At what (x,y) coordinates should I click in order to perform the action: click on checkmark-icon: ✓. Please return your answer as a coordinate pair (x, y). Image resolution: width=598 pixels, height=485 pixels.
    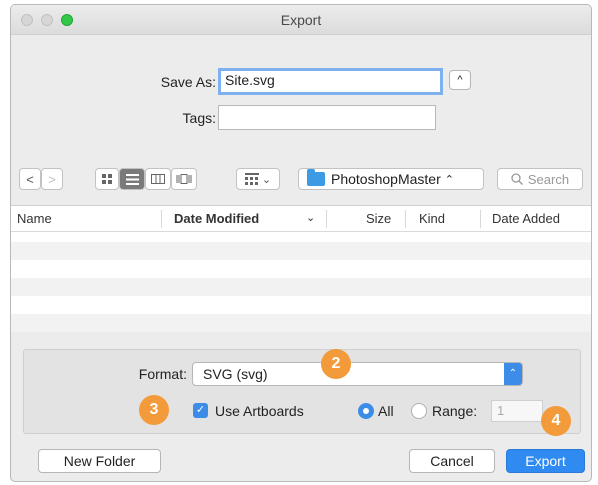
    Looking at the image, I should click on (200, 410).